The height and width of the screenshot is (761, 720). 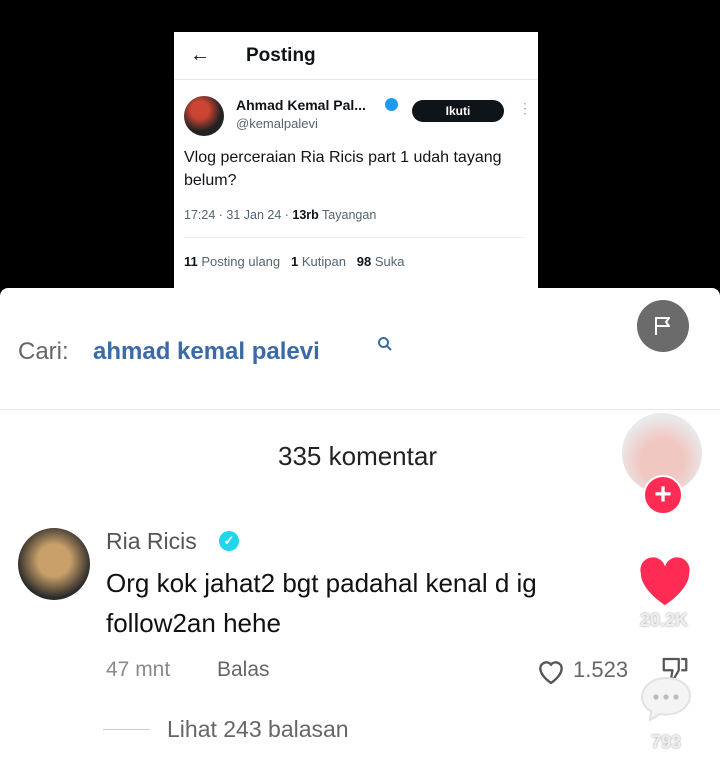 What do you see at coordinates (204, 116) in the screenshot?
I see `tweet-author-avatar` at bounding box center [204, 116].